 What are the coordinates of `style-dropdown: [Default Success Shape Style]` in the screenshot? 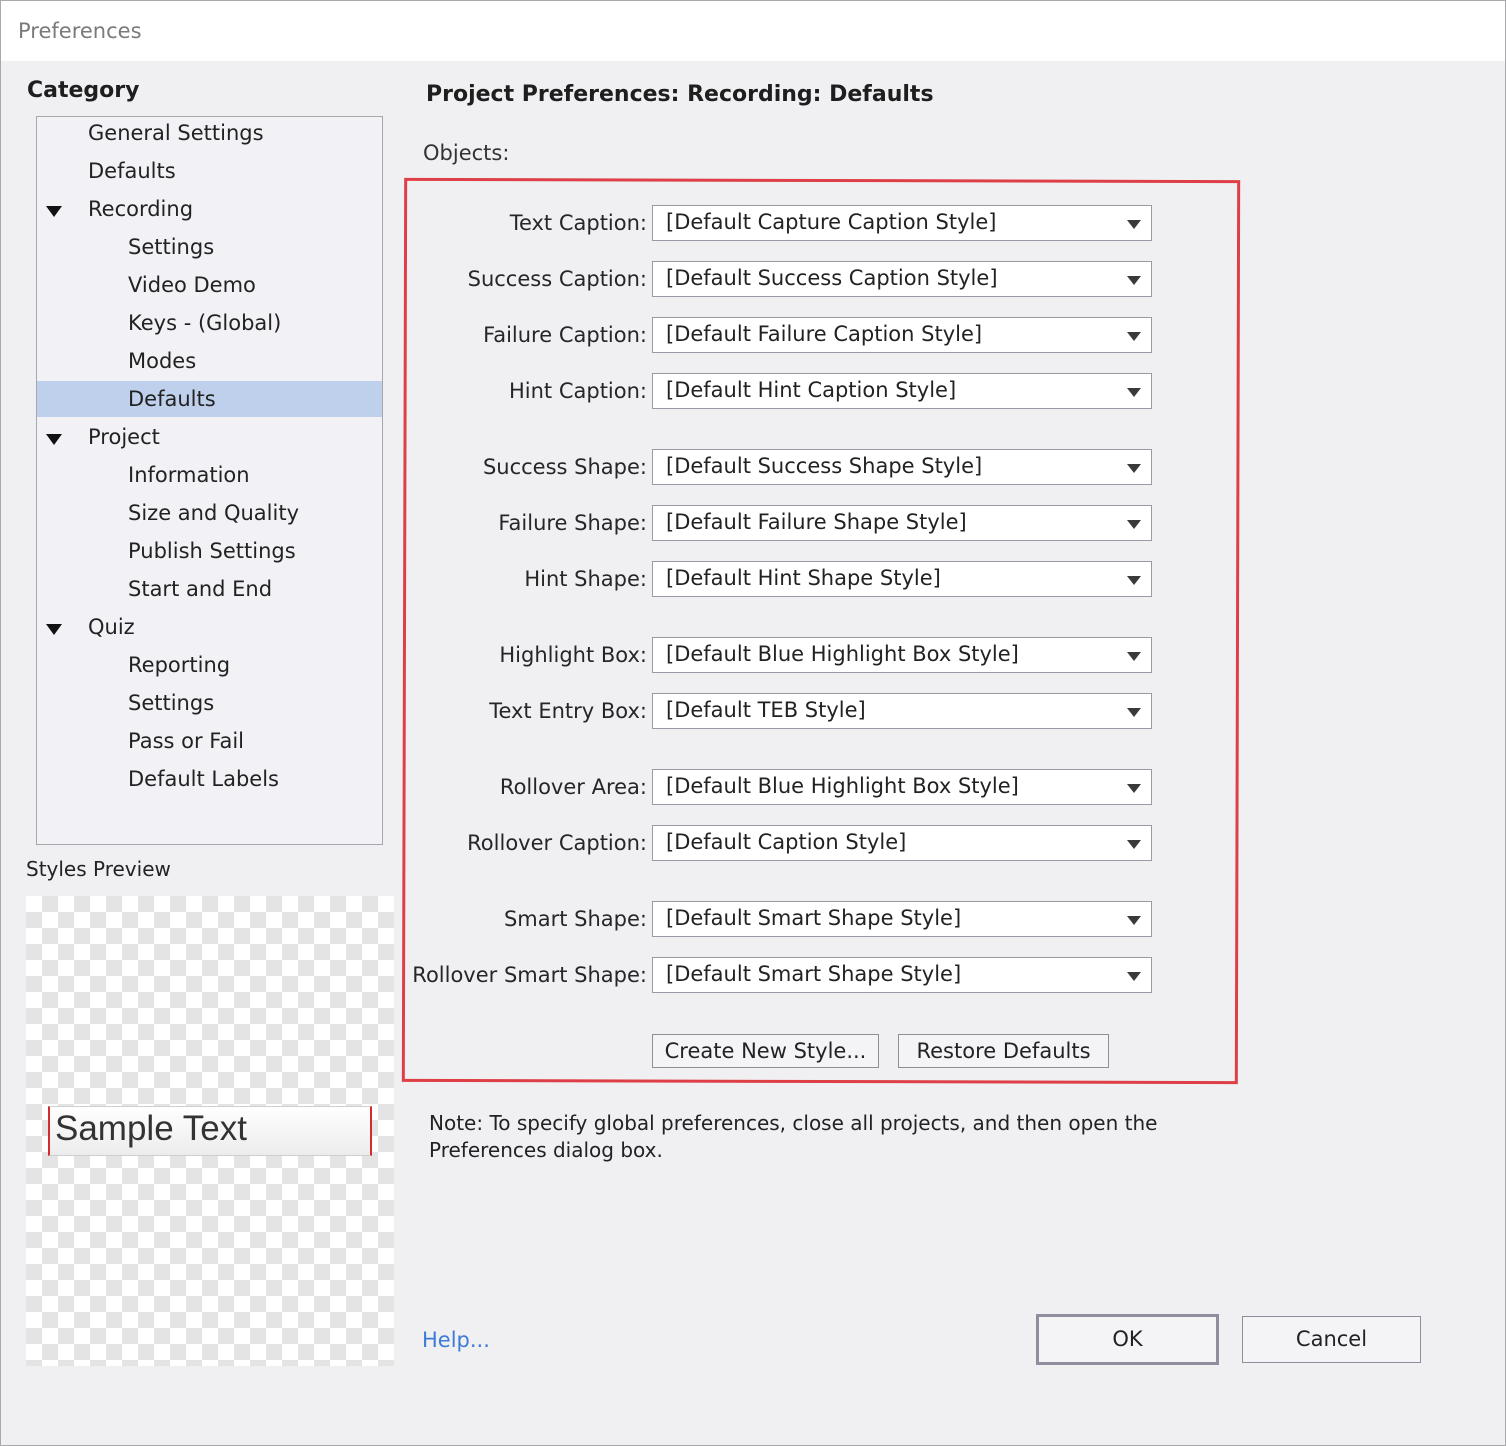 It's located at (902, 467).